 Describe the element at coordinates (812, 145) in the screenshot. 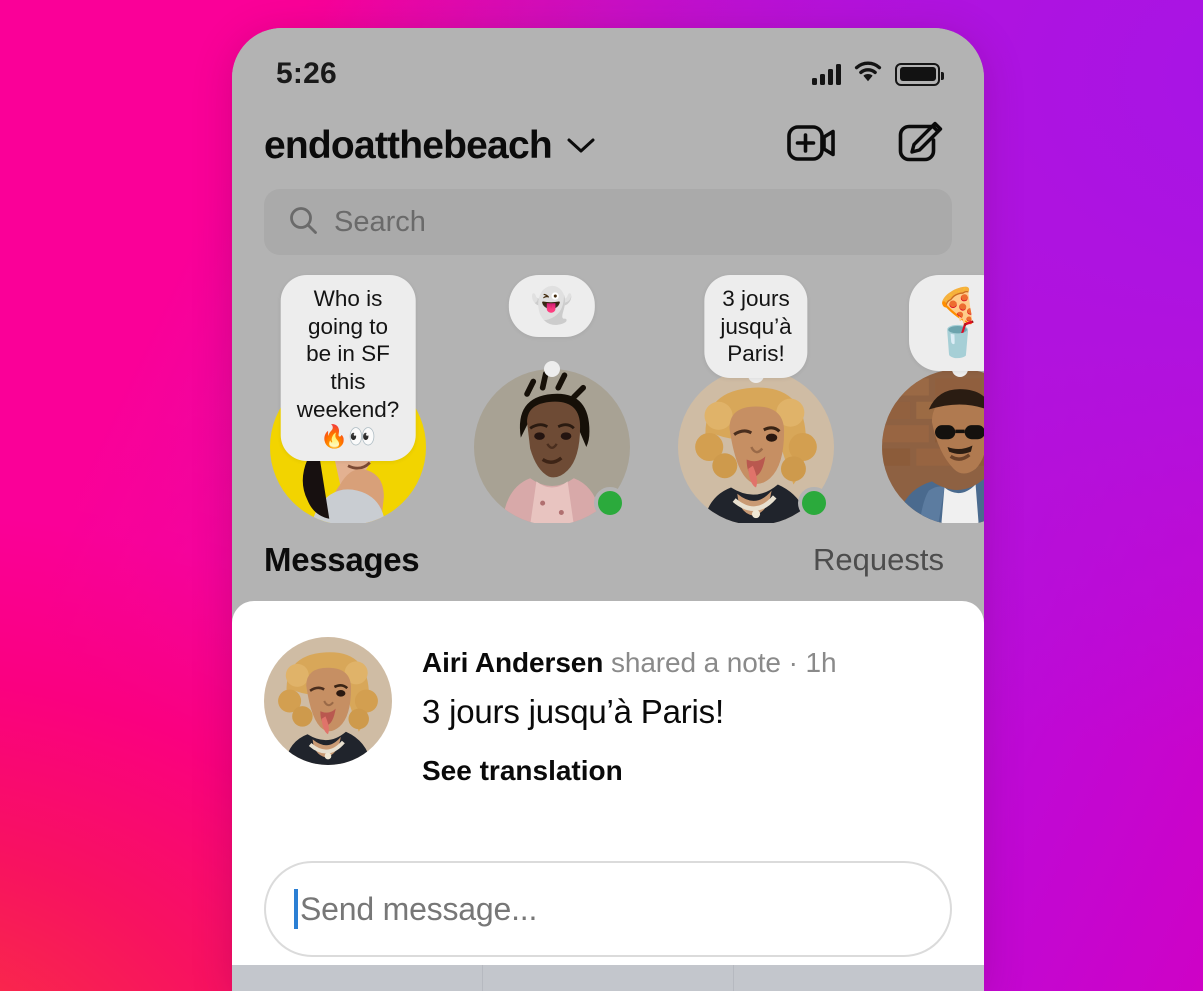

I see `new-video-call-icon` at that location.